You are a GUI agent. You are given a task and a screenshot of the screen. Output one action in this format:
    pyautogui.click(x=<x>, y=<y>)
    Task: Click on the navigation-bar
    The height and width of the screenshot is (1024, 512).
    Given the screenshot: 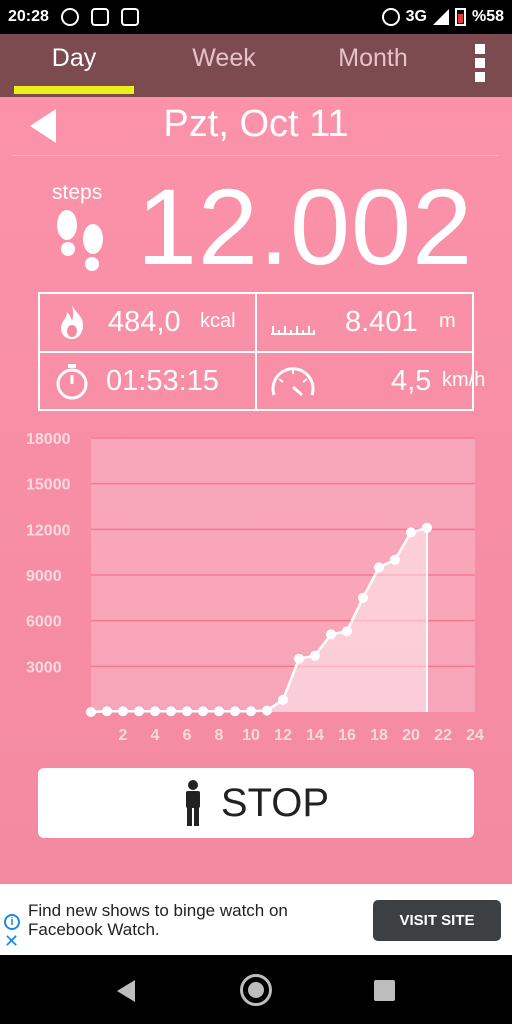 What is the action you would take?
    pyautogui.click(x=256, y=989)
    